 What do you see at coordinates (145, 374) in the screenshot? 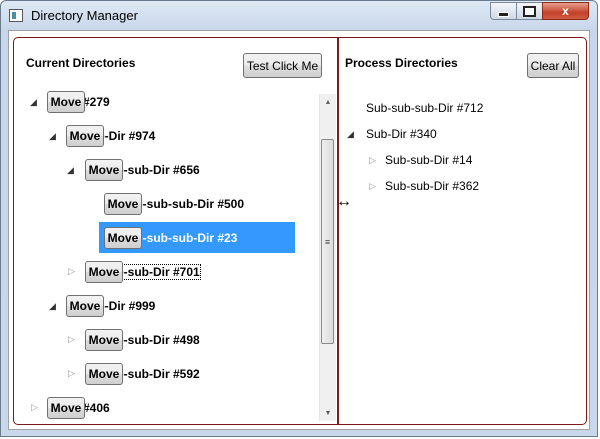
I see `tree-item-sub-sub-dir-592: Sub-sub-Dir #592 Move` at bounding box center [145, 374].